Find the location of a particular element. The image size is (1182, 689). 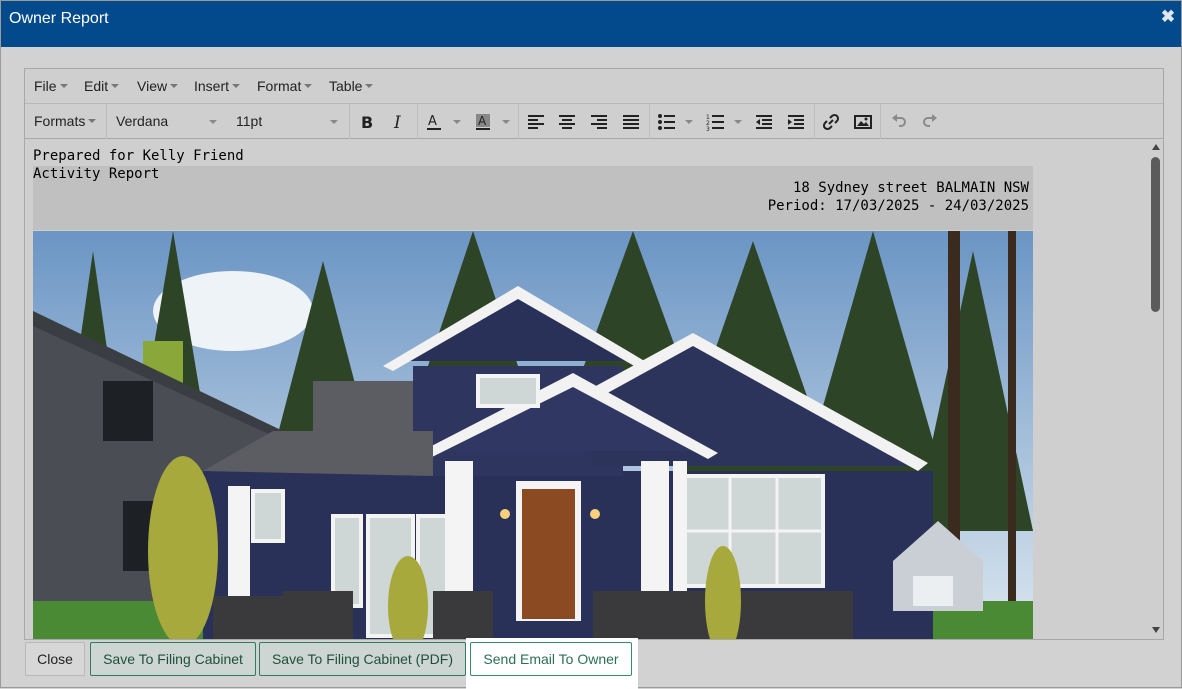

scroll-up-icon is located at coordinates (1156, 147).